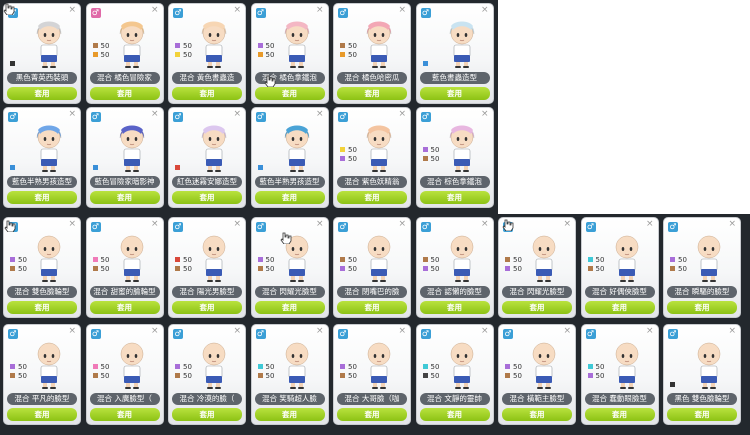  What do you see at coordinates (702, 374) in the screenshot?
I see `item-card: ♂ × 黑色 雙色臉輪型 套用` at bounding box center [702, 374].